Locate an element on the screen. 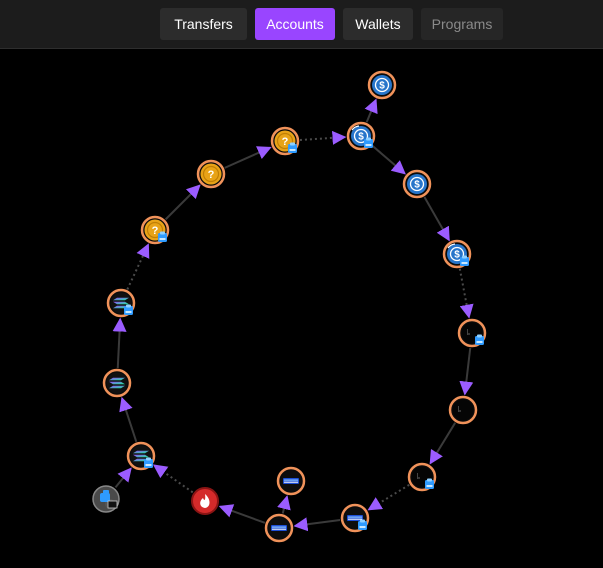 This screenshot has height=568, width=603. view-tabs: Transfers Accounts Wallets Programs is located at coordinates (331, 24).